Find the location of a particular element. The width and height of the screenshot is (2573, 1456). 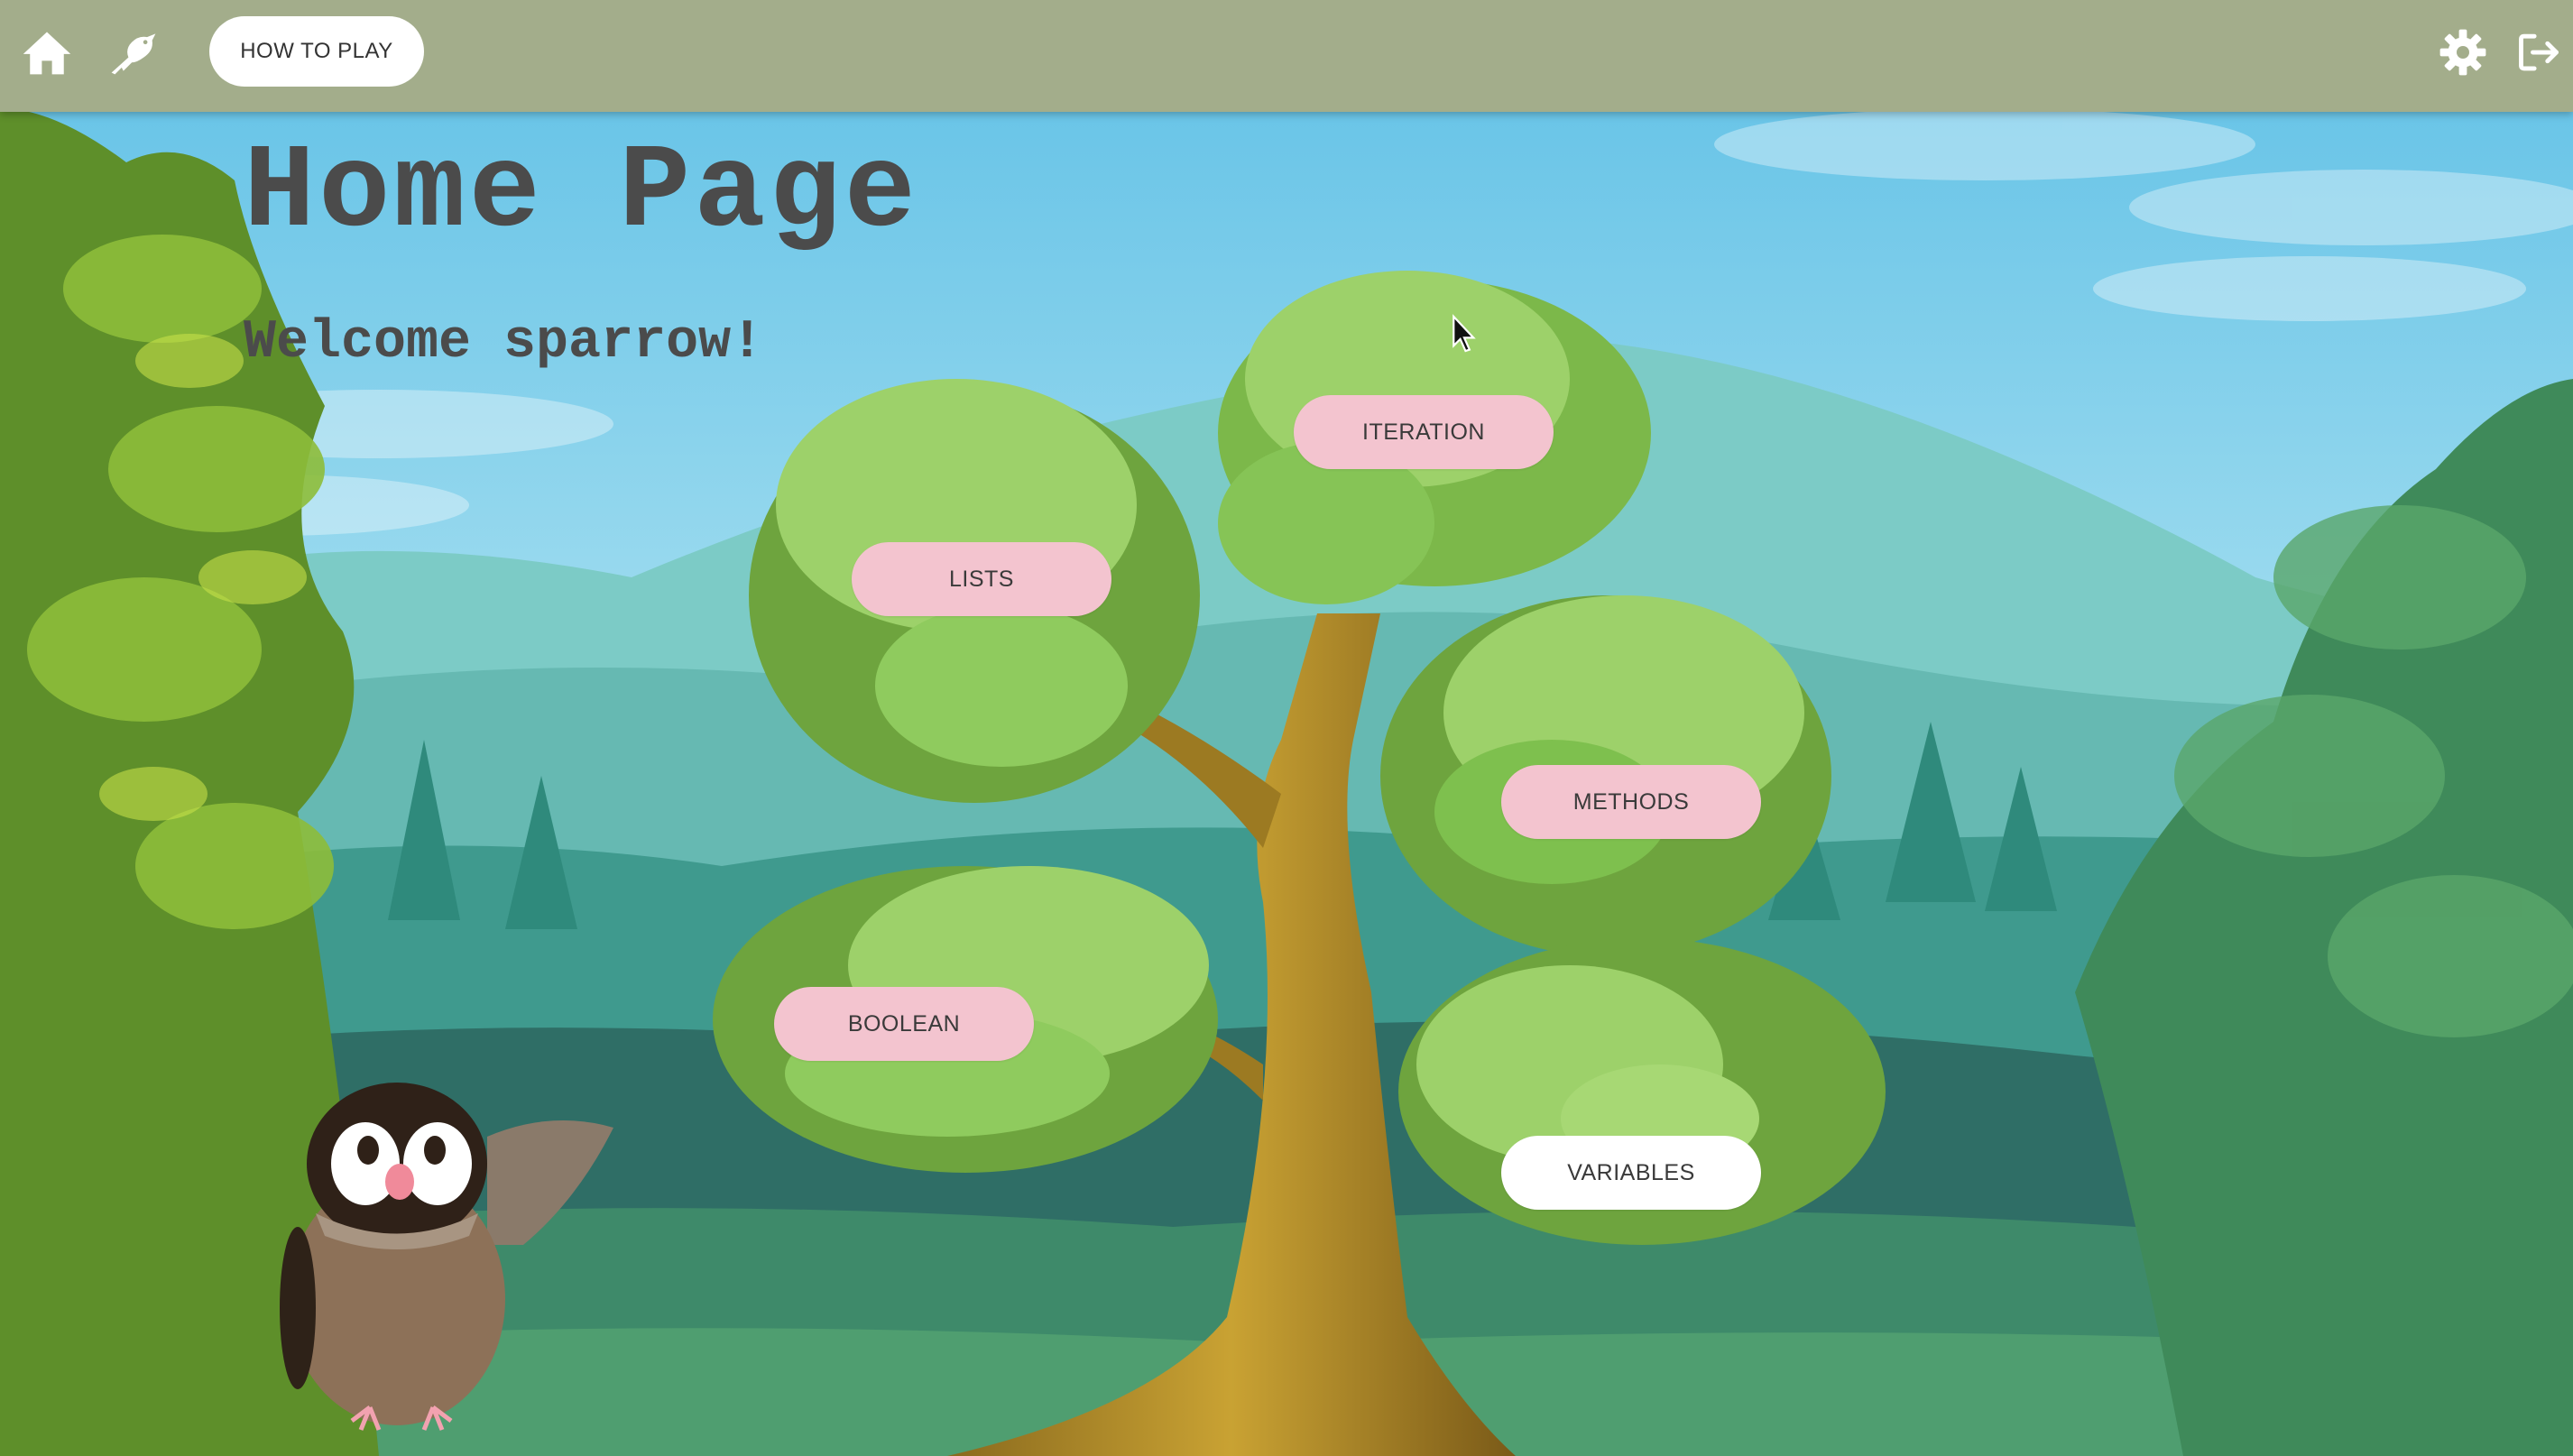

boolean-topic-button: BOOLEAN is located at coordinates (904, 1024).